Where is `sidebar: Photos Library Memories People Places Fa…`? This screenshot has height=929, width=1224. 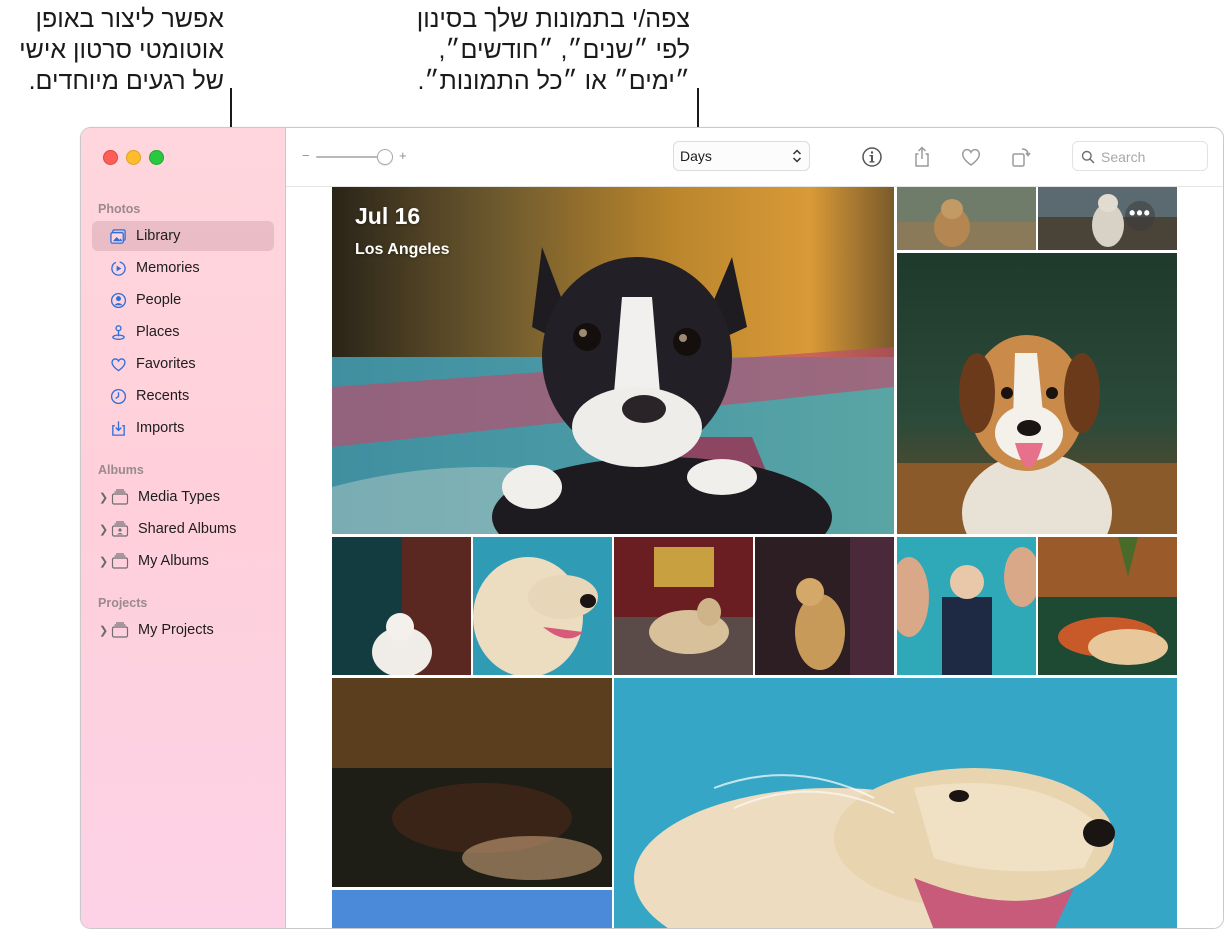
sidebar: Photos Library Memories People Places Fa… is located at coordinates (183, 528).